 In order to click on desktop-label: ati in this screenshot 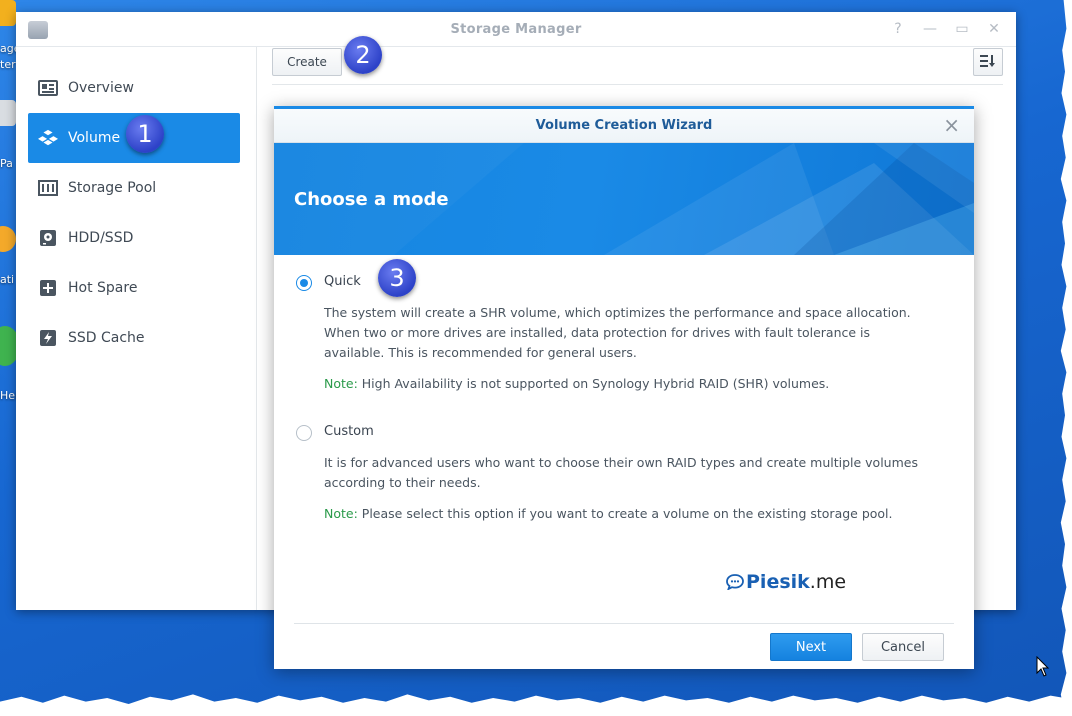, I will do `click(7, 279)`.